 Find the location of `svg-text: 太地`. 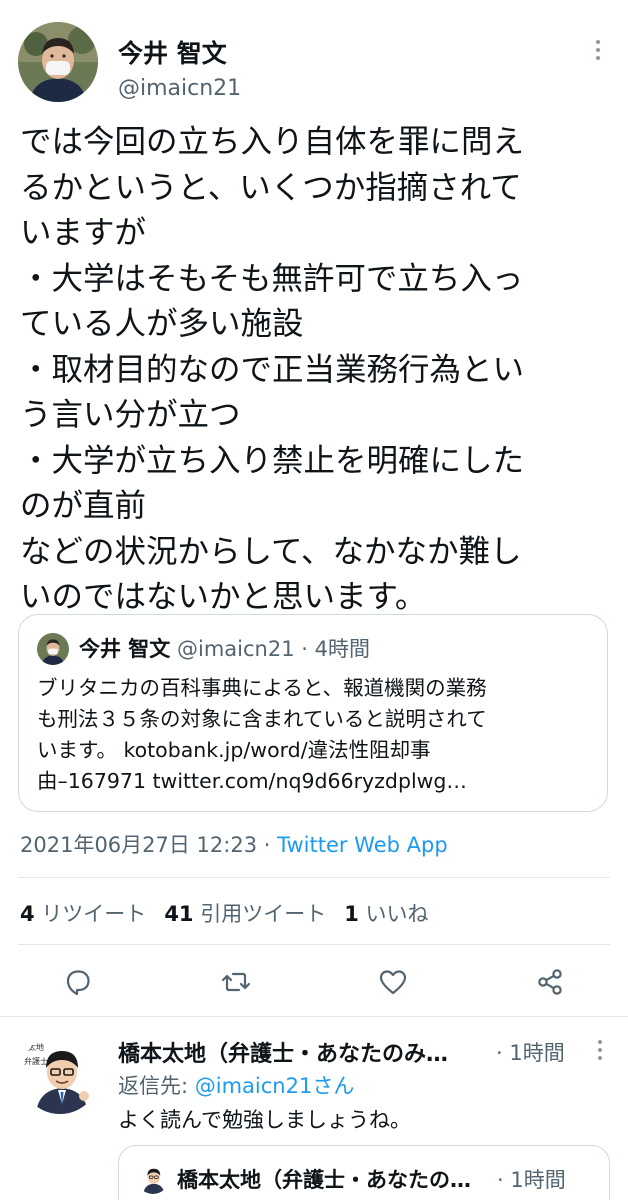

svg-text: 太地 is located at coordinates (36, 1047).